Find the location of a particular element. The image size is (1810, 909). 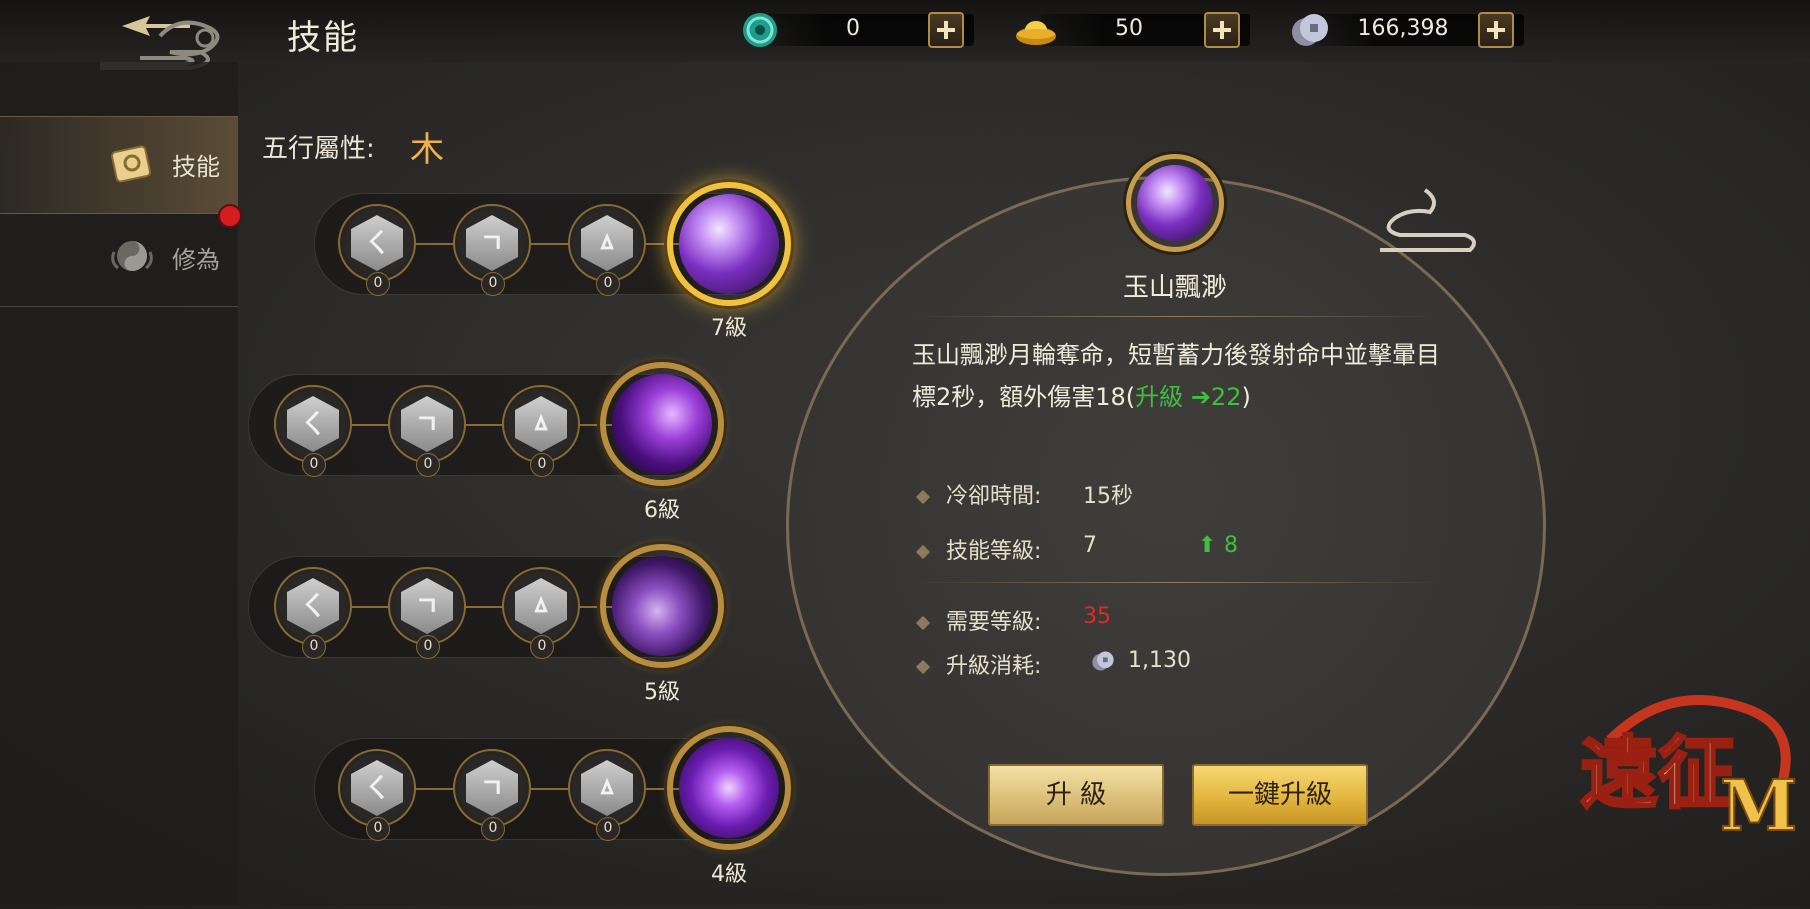

currency-jade: 0 is located at coordinates (856, 30).